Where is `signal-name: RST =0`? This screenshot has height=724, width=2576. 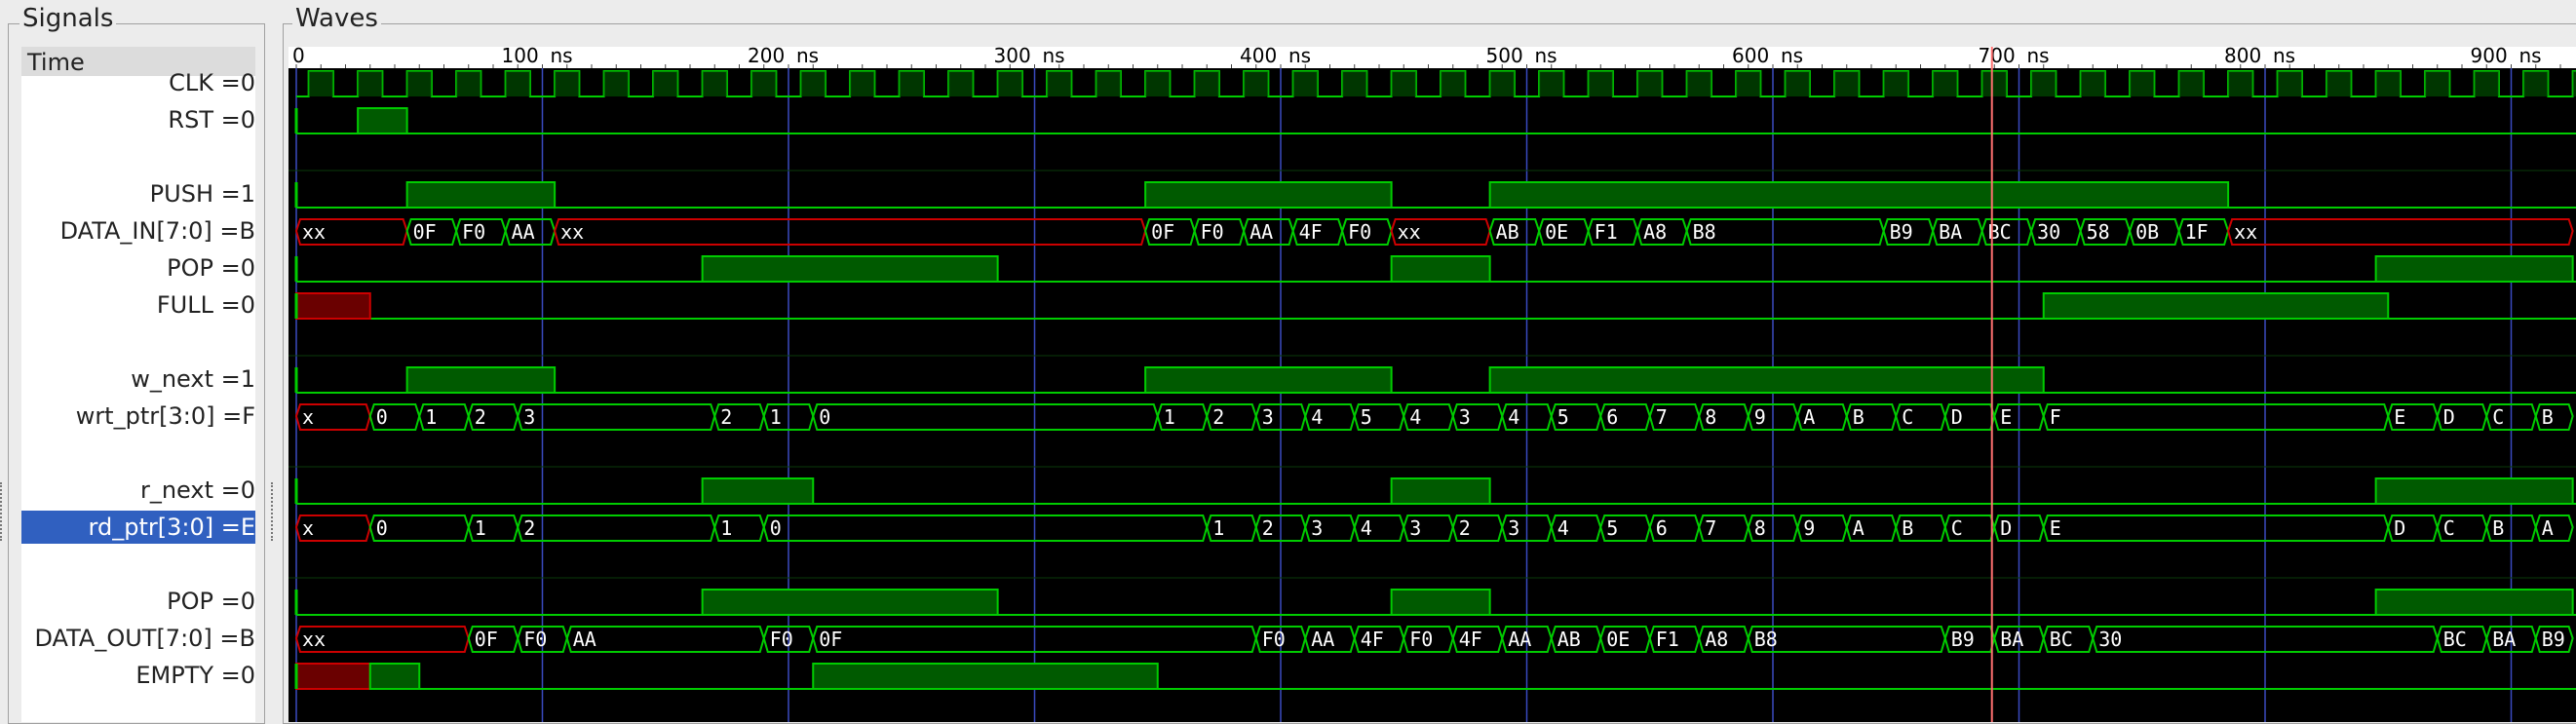 signal-name: RST =0 is located at coordinates (138, 119).